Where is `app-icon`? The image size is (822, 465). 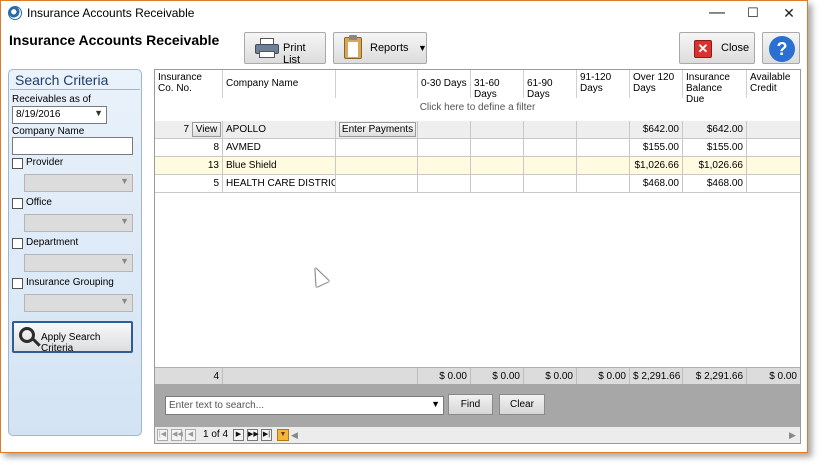 app-icon is located at coordinates (15, 13).